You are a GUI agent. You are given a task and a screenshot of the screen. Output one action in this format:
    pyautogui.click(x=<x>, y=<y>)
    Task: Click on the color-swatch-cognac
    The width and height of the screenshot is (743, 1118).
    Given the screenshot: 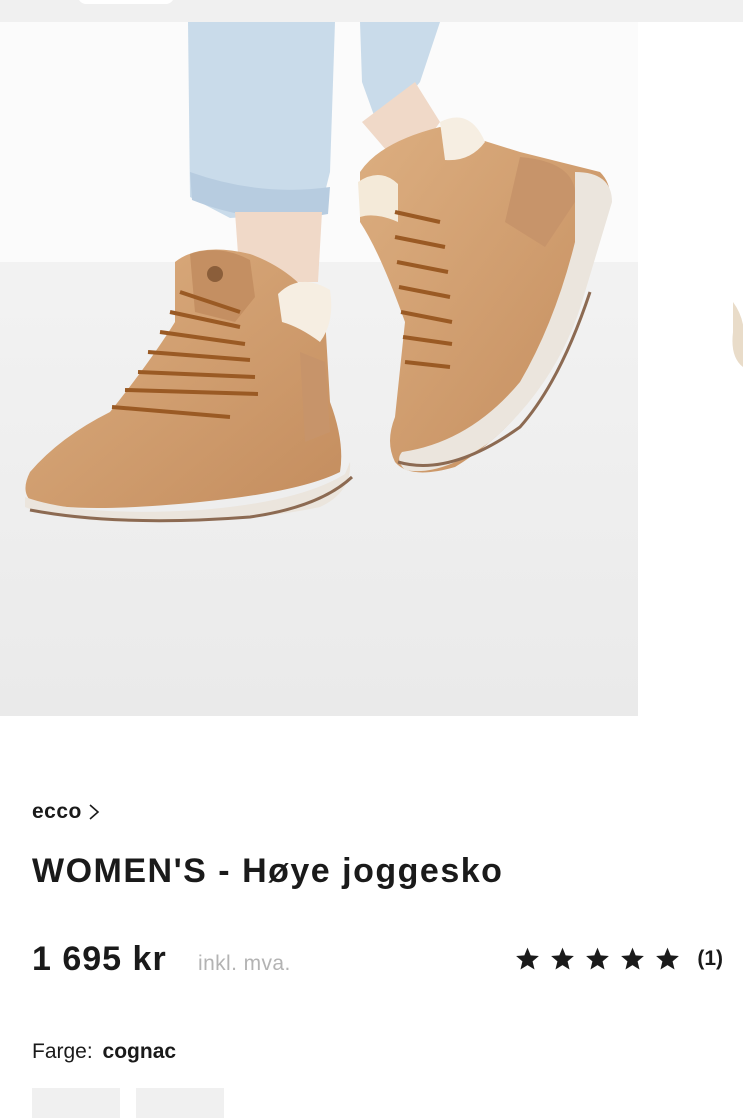 What is the action you would take?
    pyautogui.click(x=76, y=1103)
    